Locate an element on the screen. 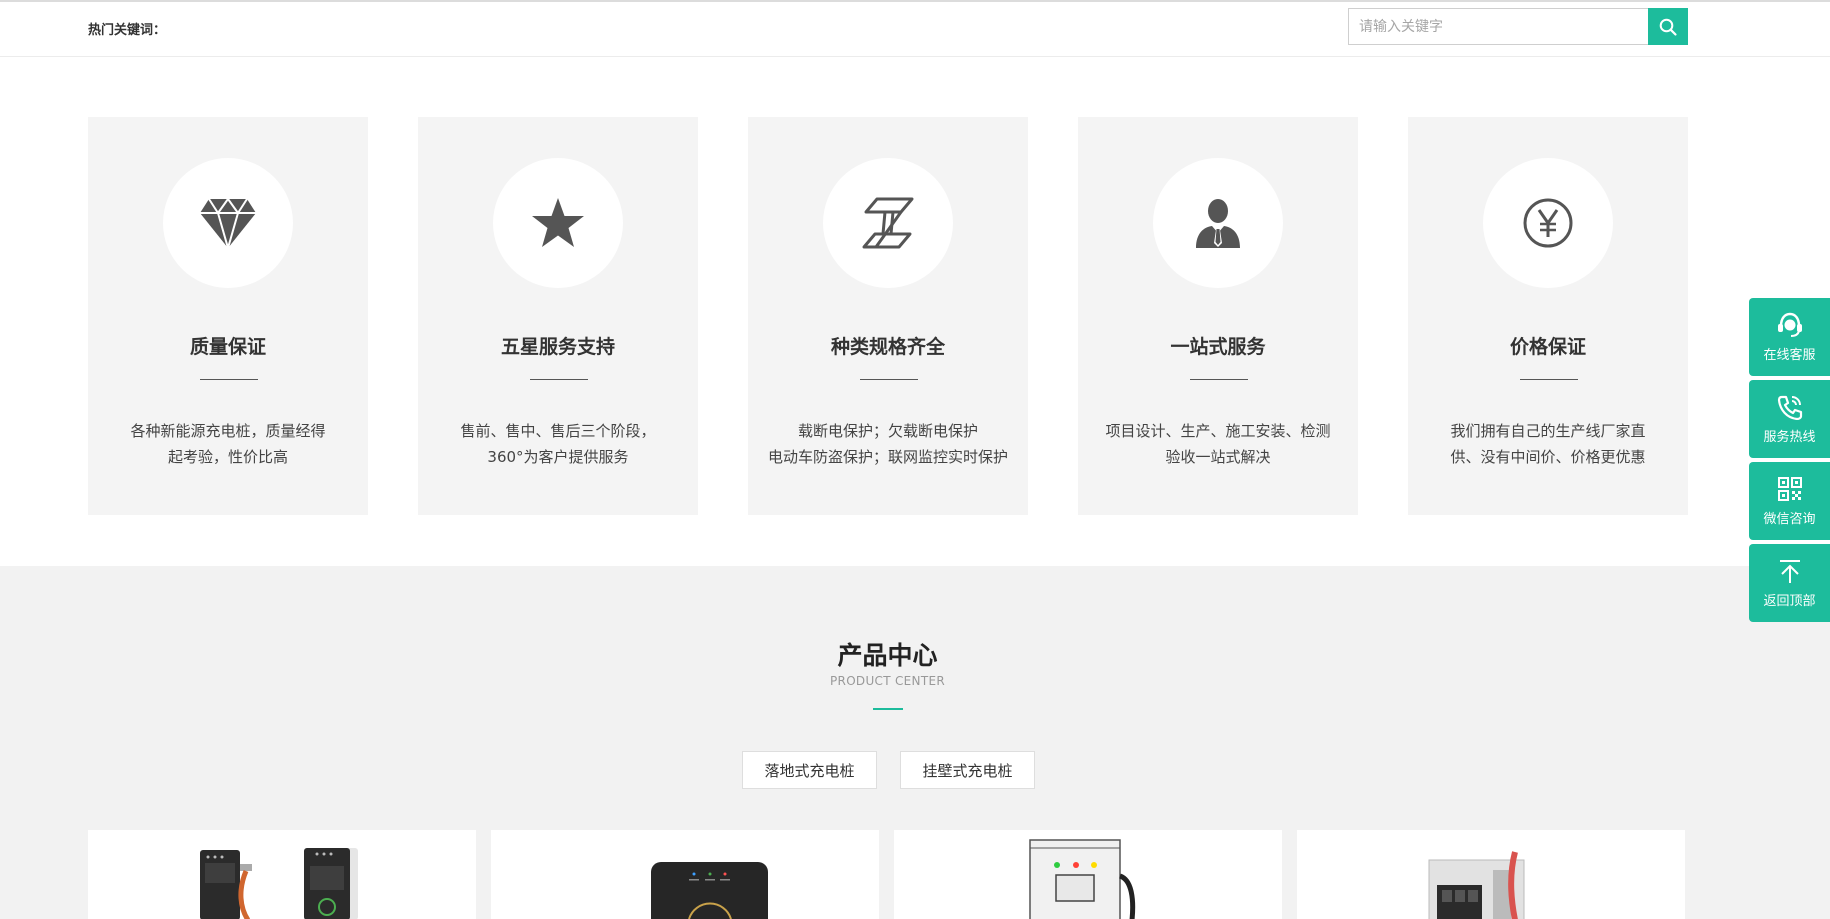  search-input is located at coordinates (1503, 26).